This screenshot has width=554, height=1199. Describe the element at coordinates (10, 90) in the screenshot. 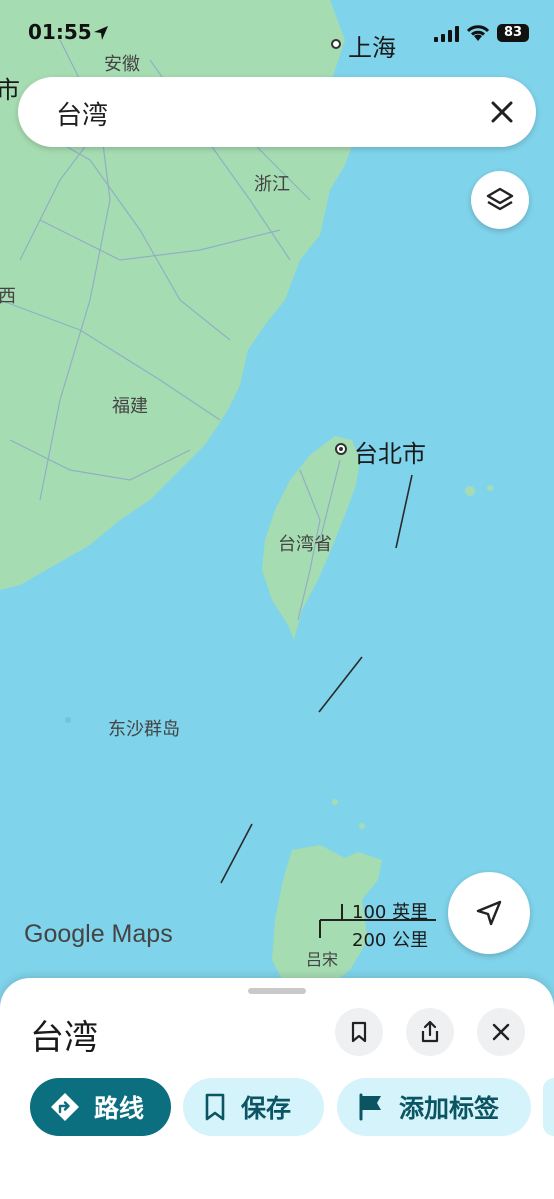

I see `label-edge-city: 市` at that location.